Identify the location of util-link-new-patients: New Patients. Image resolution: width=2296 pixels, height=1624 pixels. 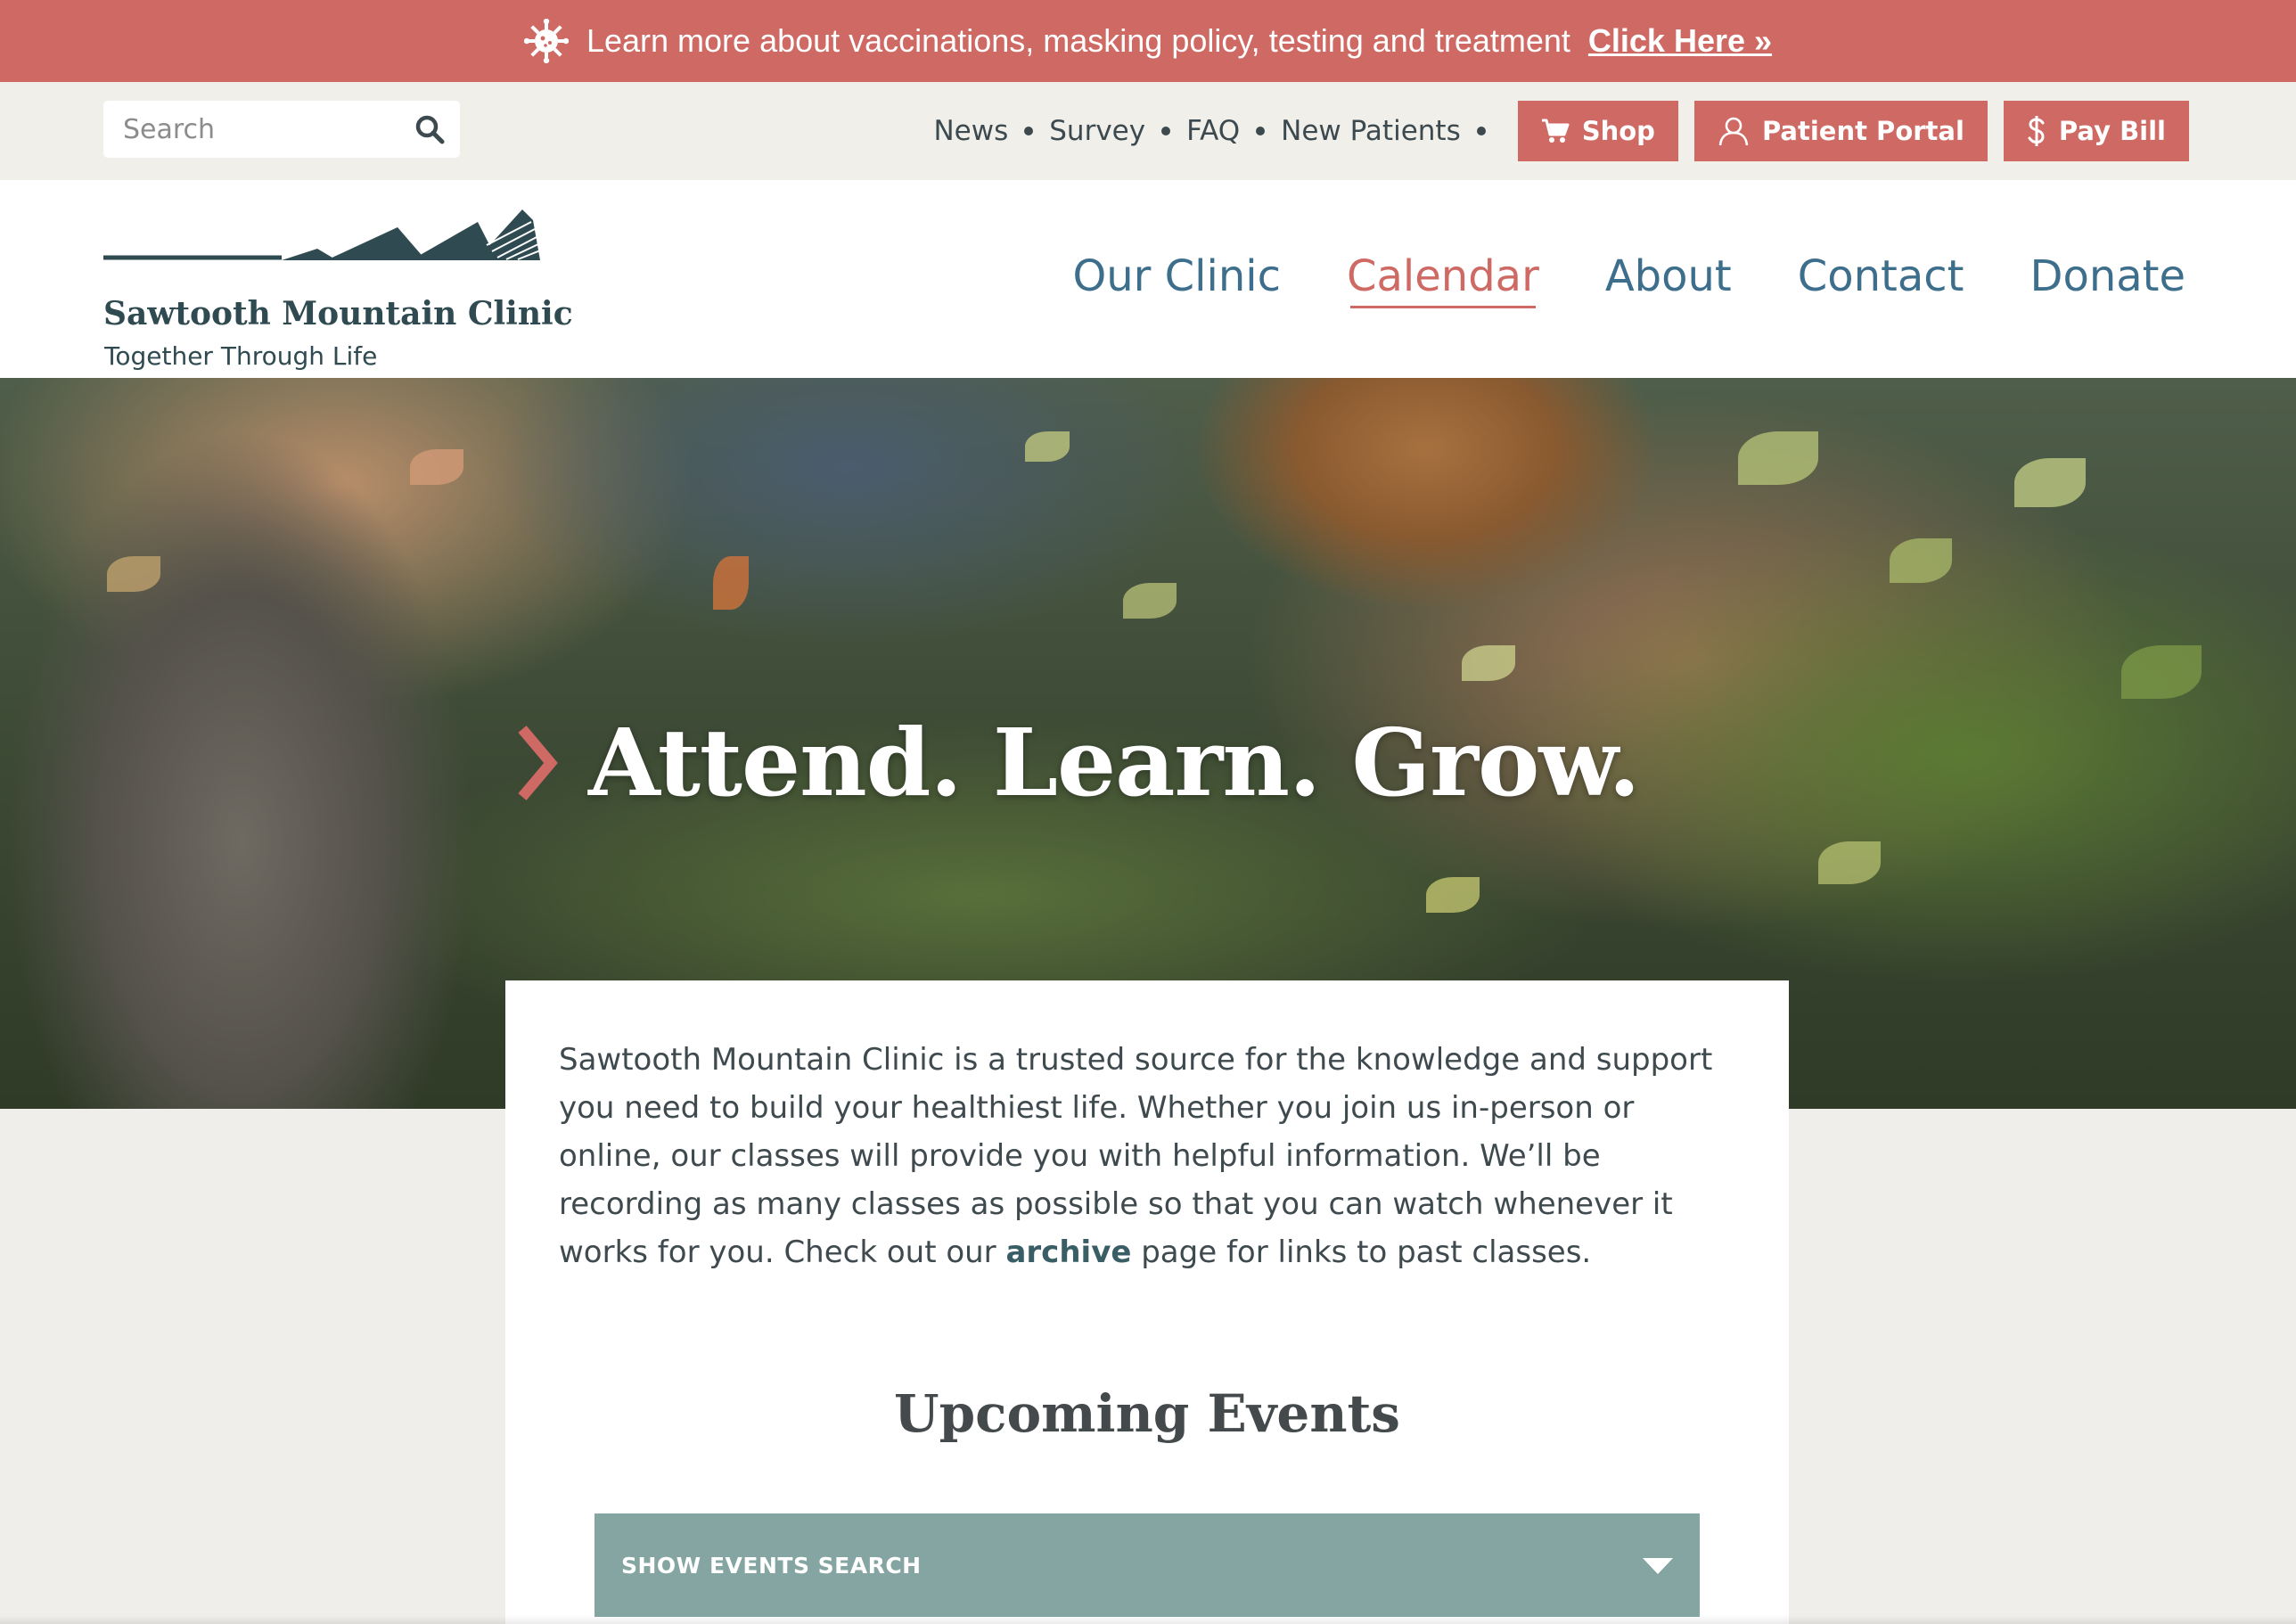
(1371, 131).